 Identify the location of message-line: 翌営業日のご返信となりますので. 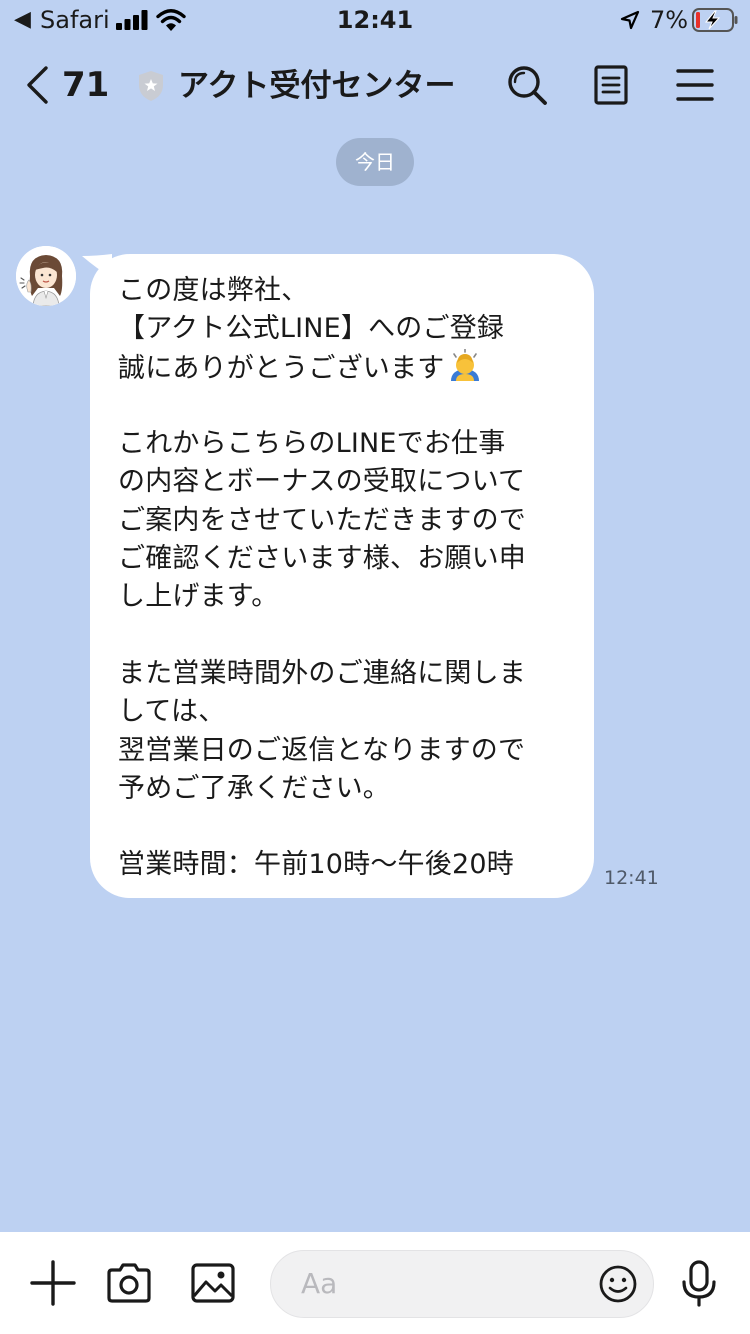
(322, 750).